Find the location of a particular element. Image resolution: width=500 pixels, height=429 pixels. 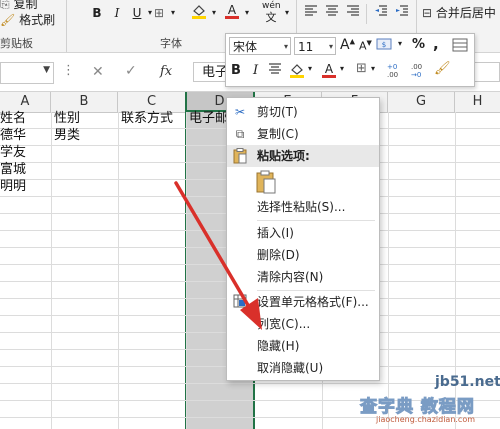

merge-center-button: ⊟ 合并后居中 is located at coordinates (459, 13).